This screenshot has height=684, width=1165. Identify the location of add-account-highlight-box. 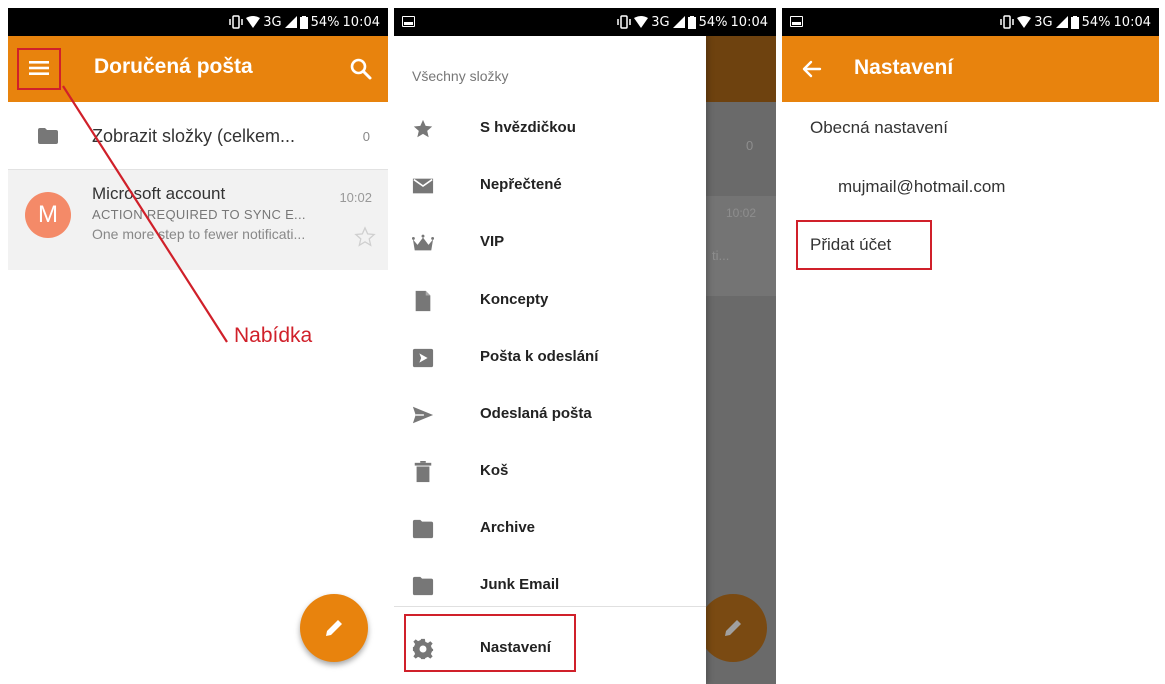
(864, 245).